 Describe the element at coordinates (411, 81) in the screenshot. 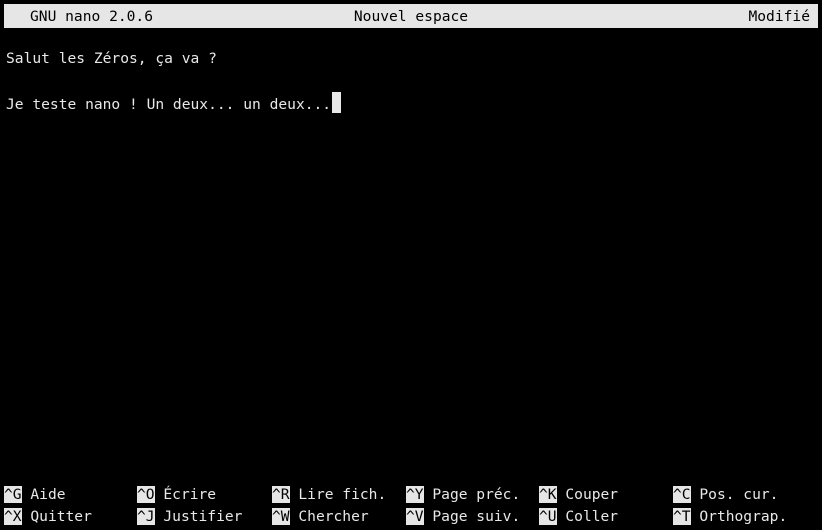

I see `editor-line` at that location.